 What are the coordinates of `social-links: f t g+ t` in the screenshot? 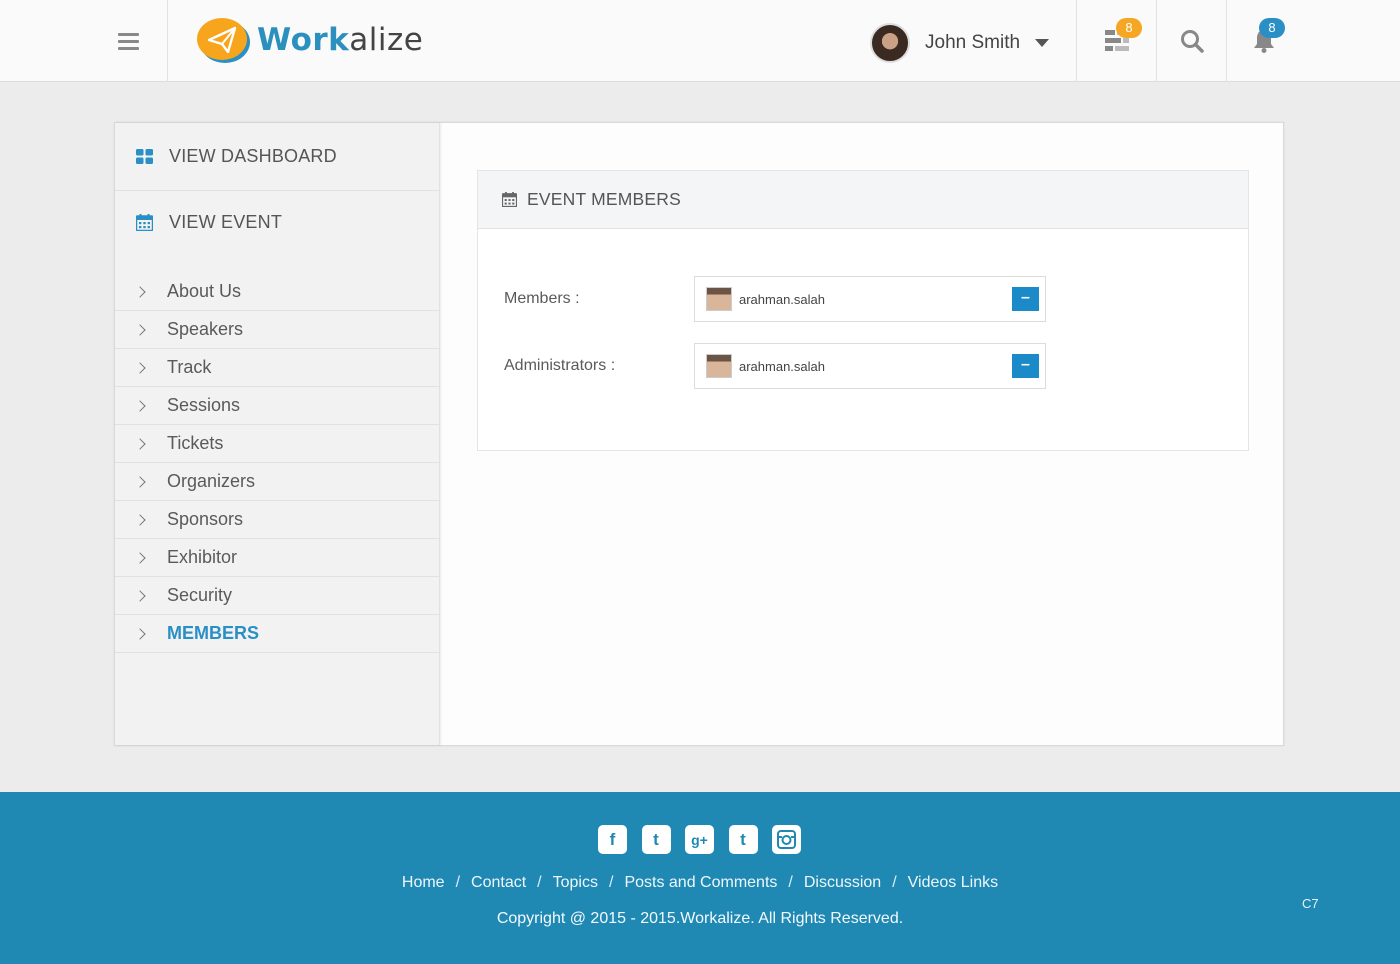 It's located at (707, 839).